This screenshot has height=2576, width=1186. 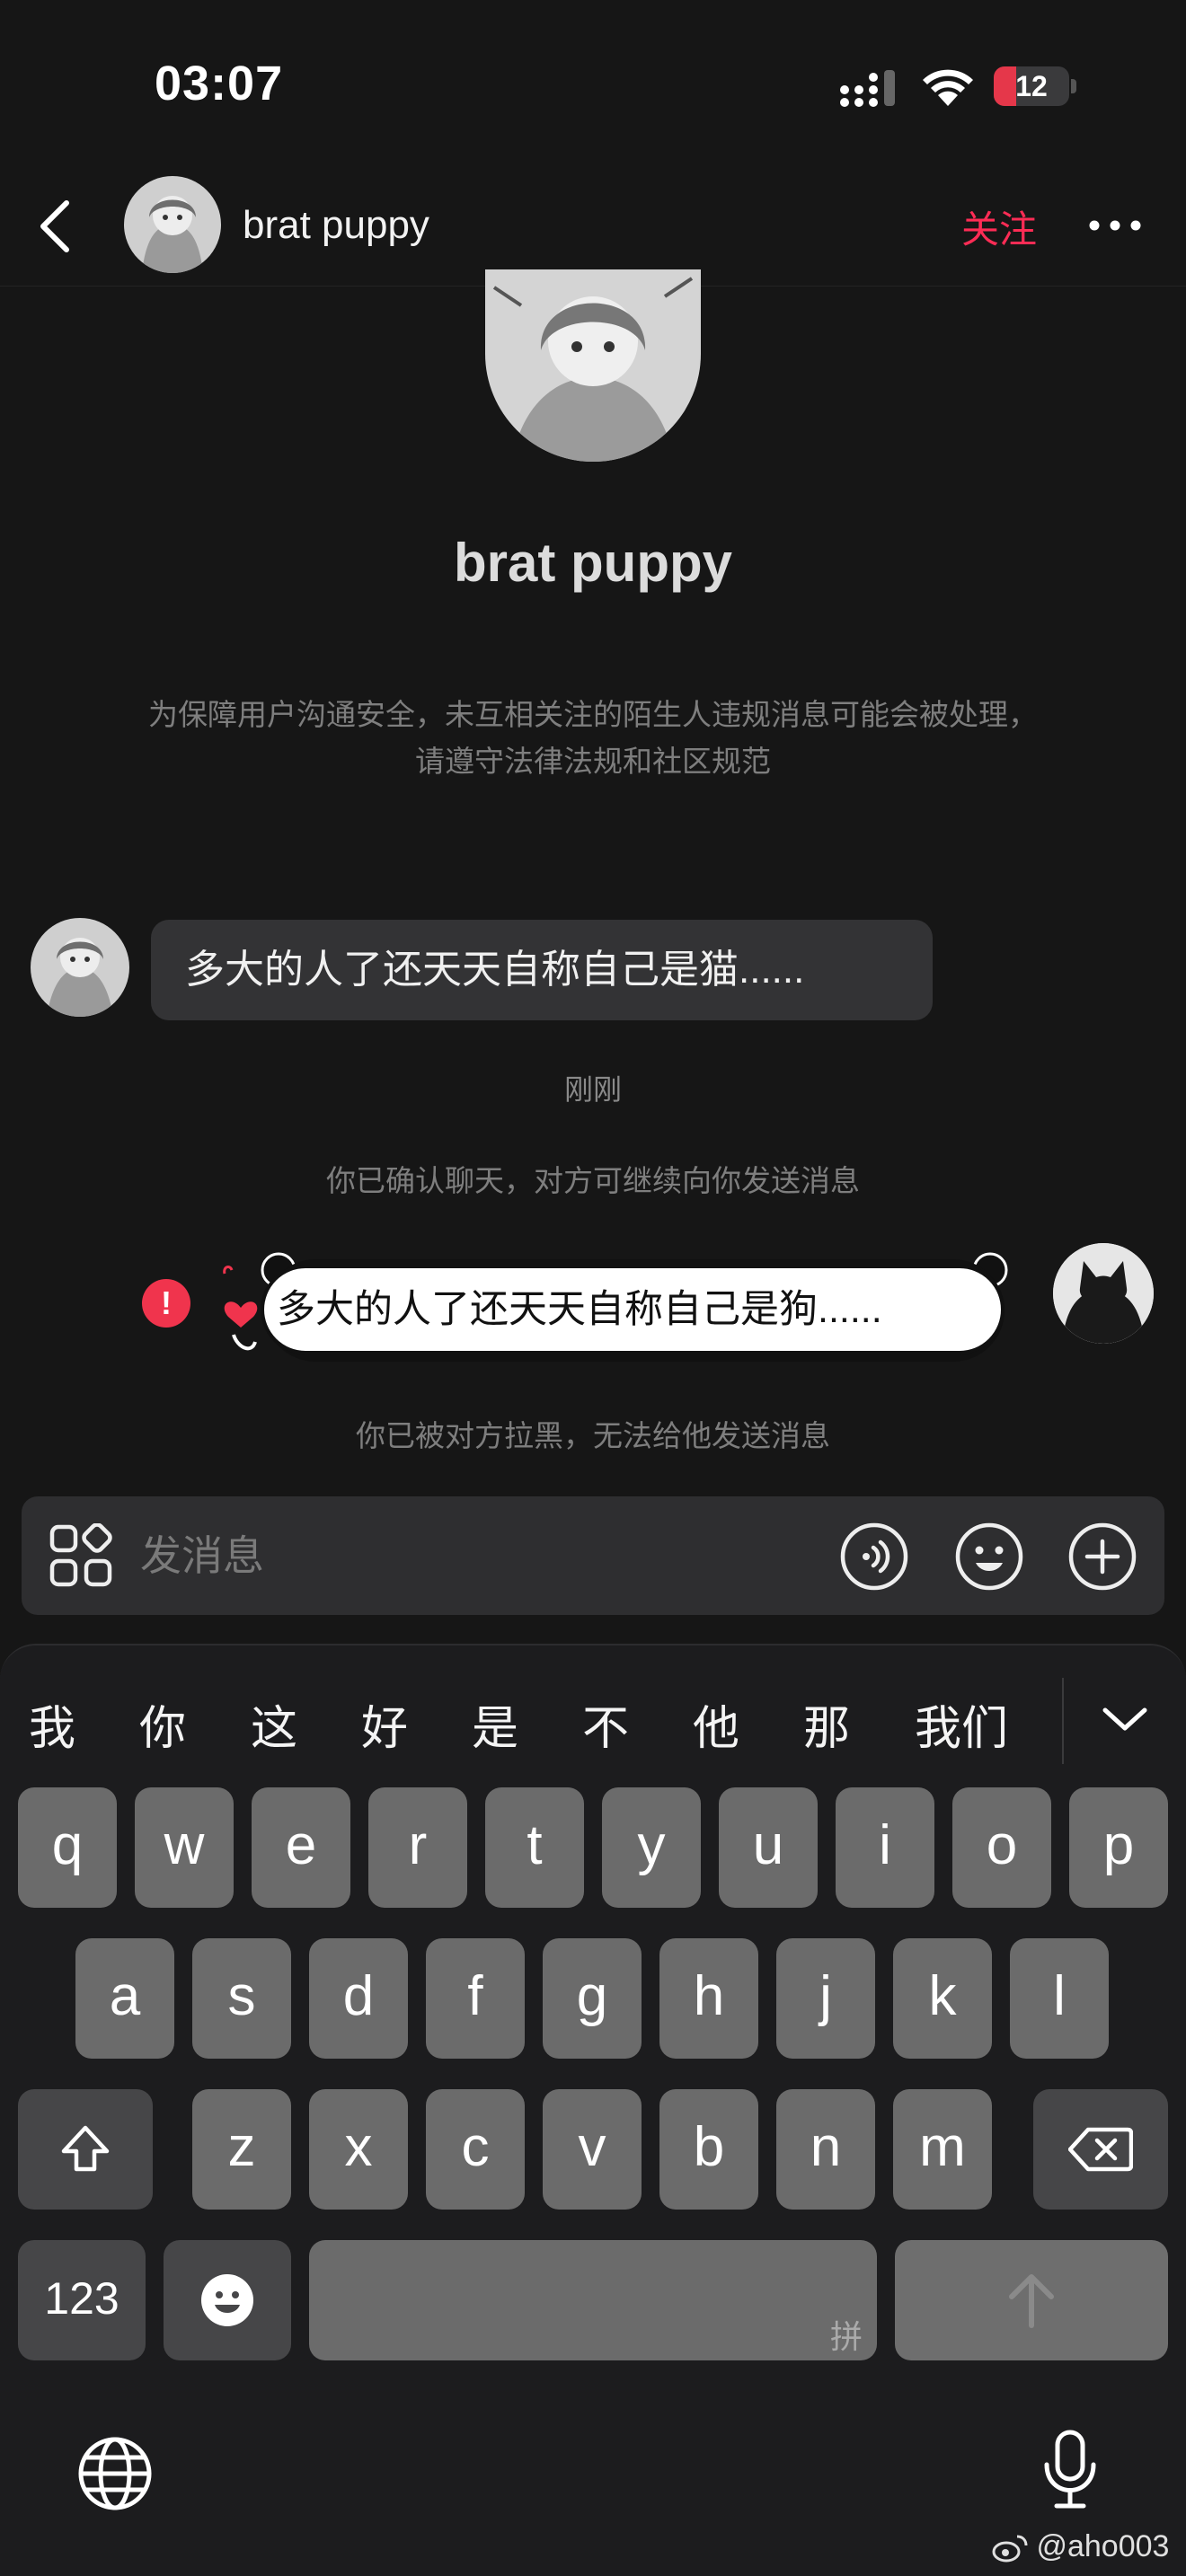 What do you see at coordinates (708, 2149) in the screenshot?
I see `key-b: b` at bounding box center [708, 2149].